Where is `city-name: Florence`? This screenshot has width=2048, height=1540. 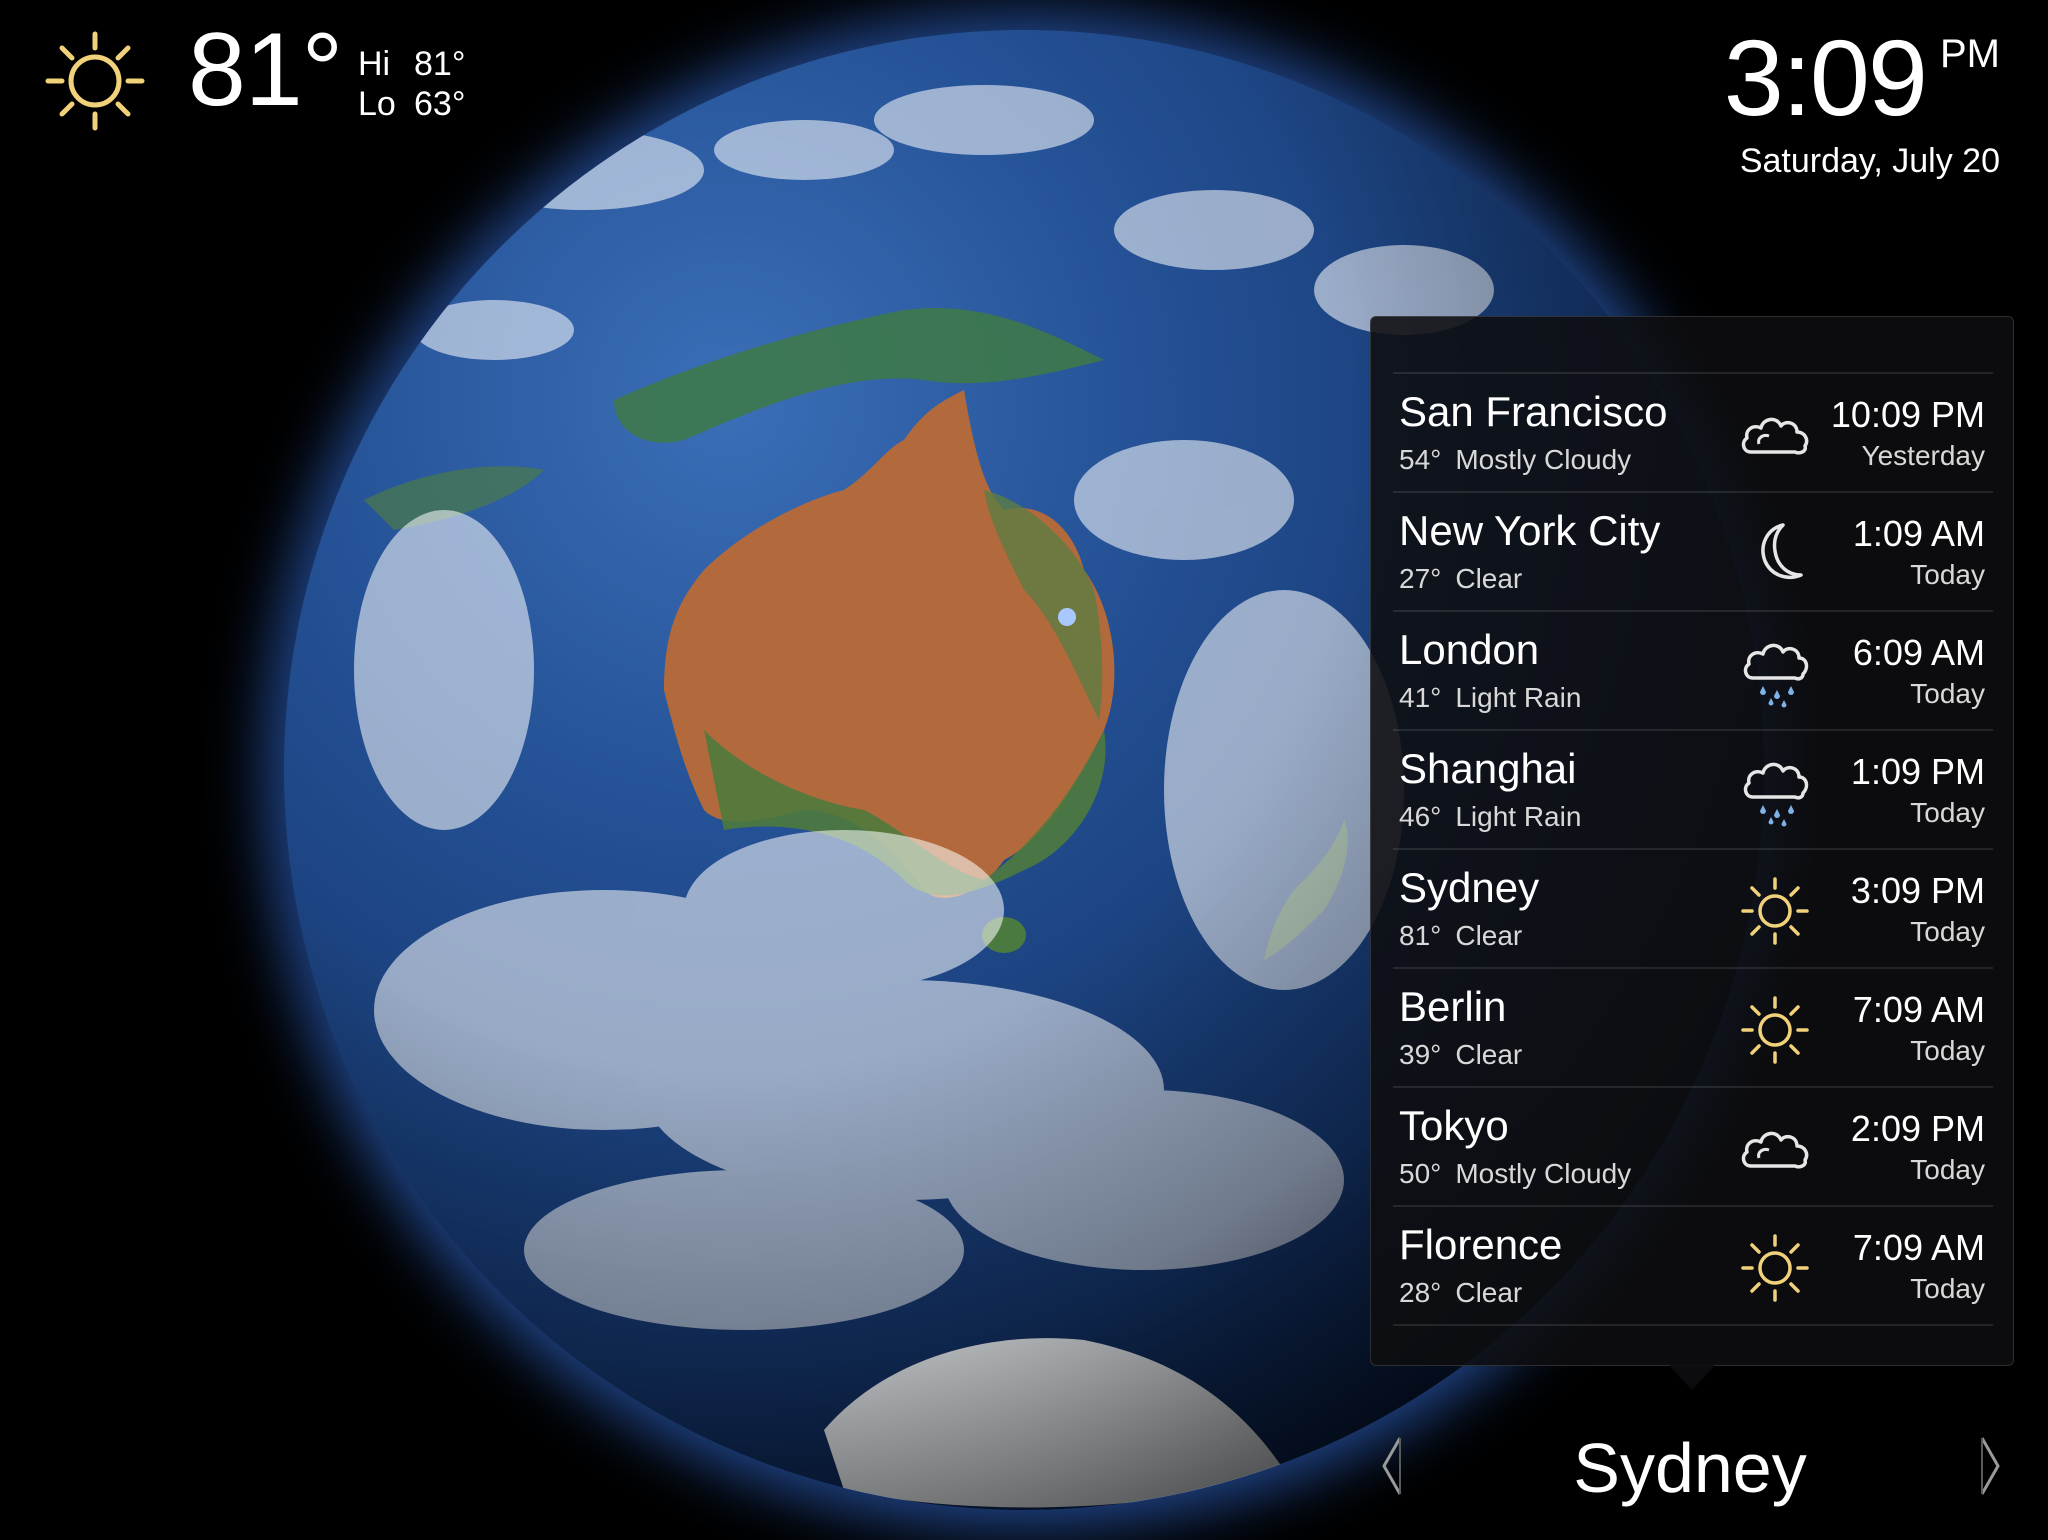 city-name: Florence is located at coordinates (1481, 1244).